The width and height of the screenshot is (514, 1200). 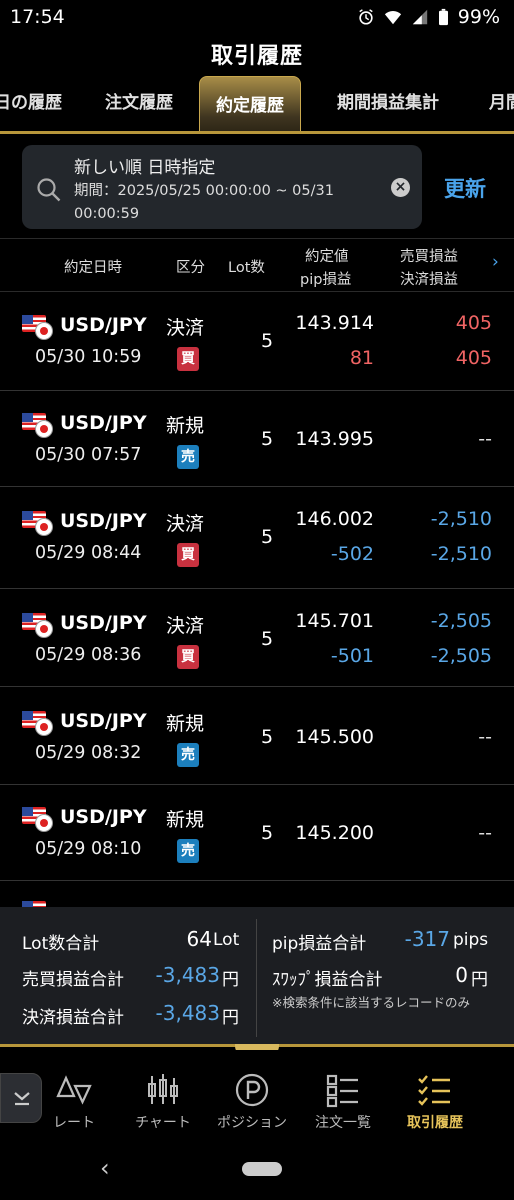 I want to click on table-header: 約定日時 区分 Lot数 約定値 pip損益 売買損益 決済損益 ›, so click(x=257, y=265).